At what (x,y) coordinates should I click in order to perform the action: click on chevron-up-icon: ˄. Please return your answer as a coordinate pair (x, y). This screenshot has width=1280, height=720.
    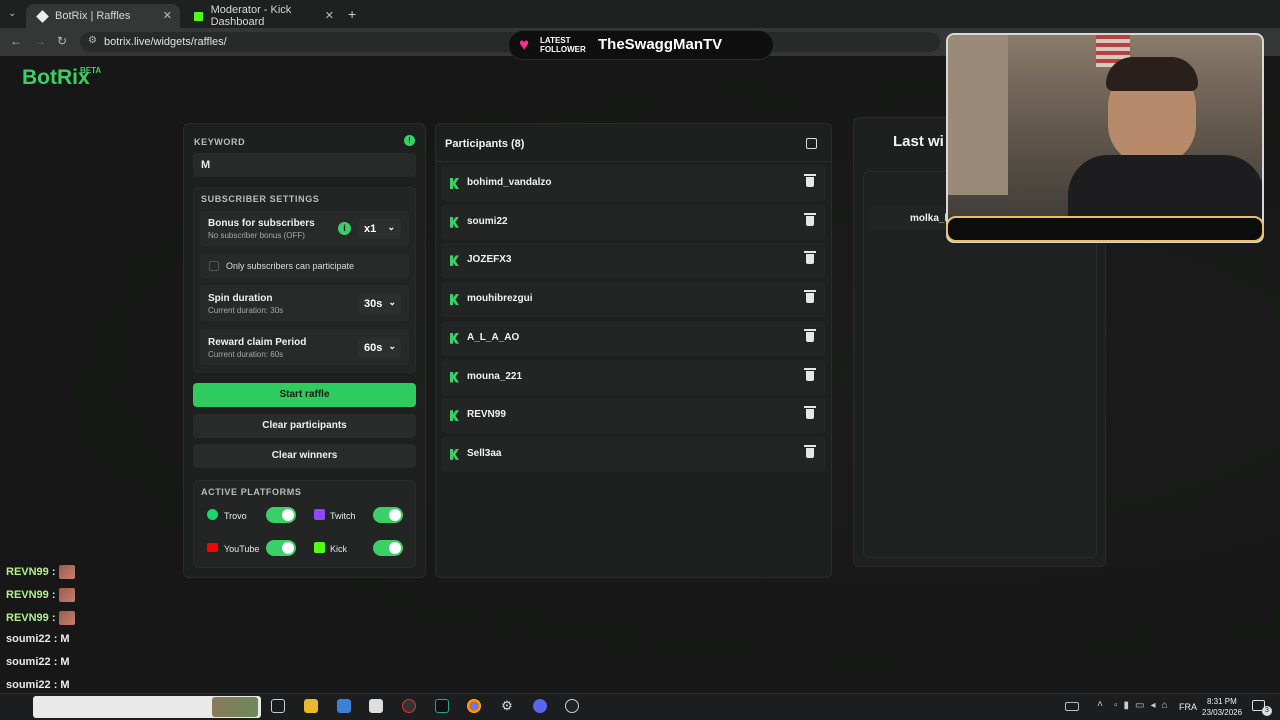
    Looking at the image, I should click on (1100, 704).